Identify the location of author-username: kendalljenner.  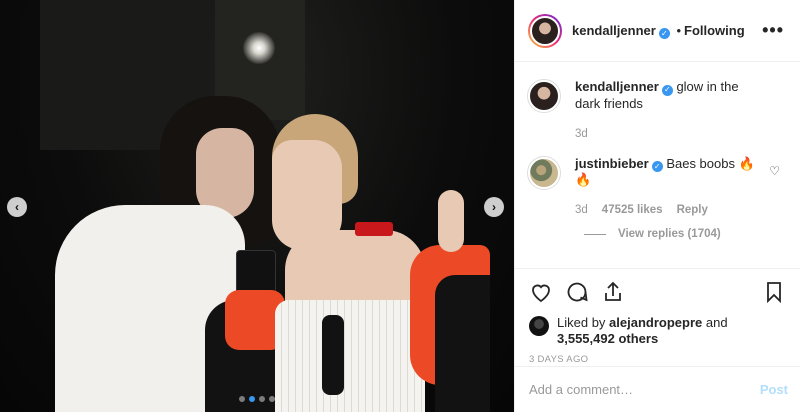
(614, 30).